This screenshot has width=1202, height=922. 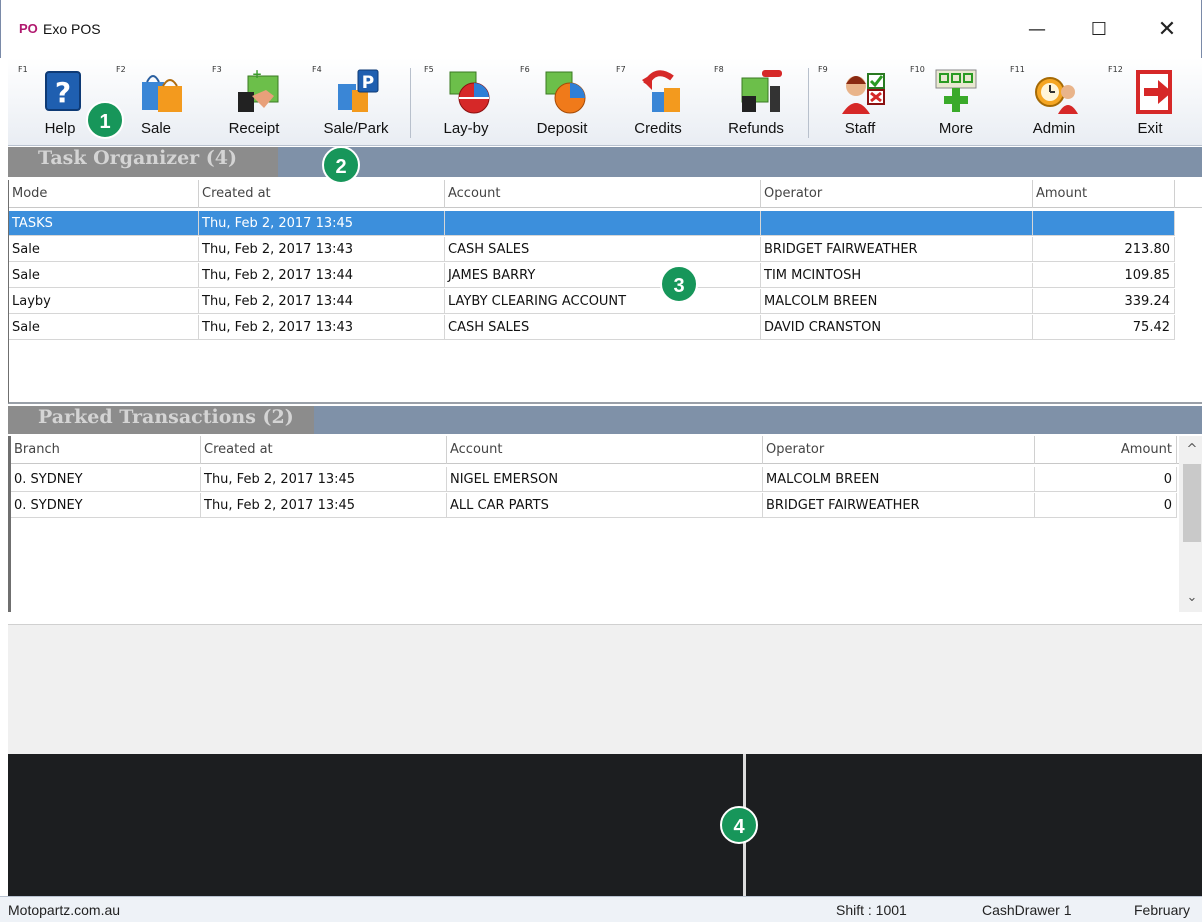 I want to click on sale-label: Sale, so click(x=156, y=128).